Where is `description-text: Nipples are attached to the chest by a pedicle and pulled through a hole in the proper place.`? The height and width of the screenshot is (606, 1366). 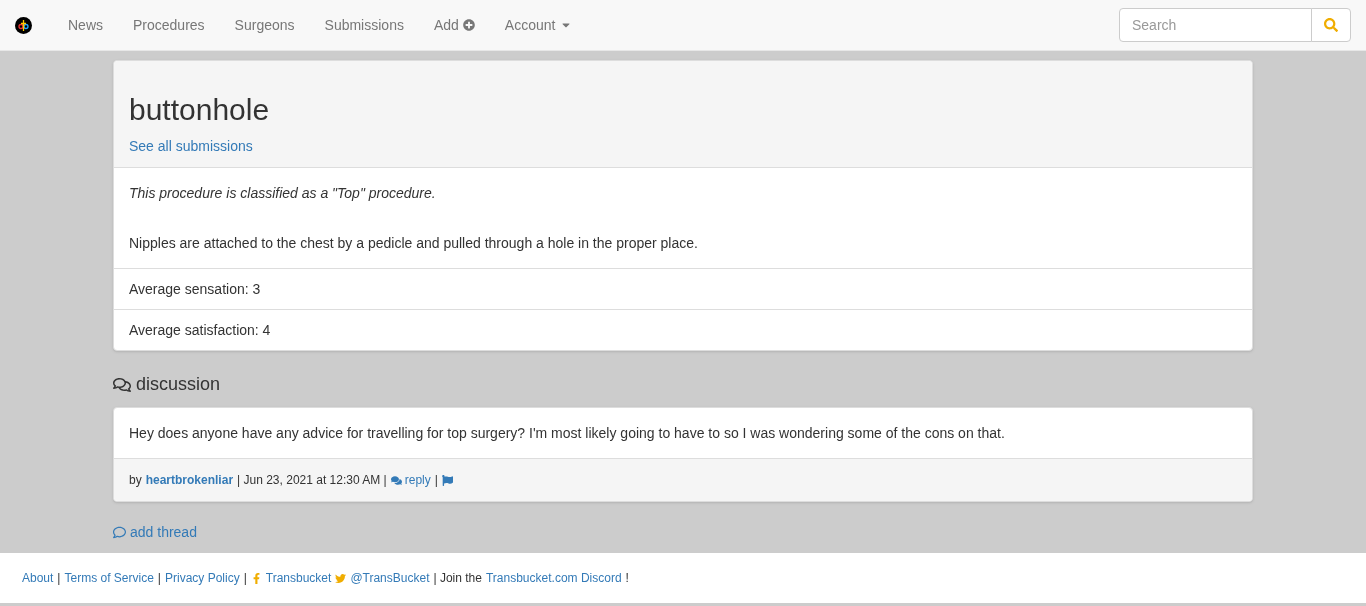 description-text: Nipples are attached to the chest by a pedicle and pulled through a hole in the proper place. is located at coordinates (414, 243).